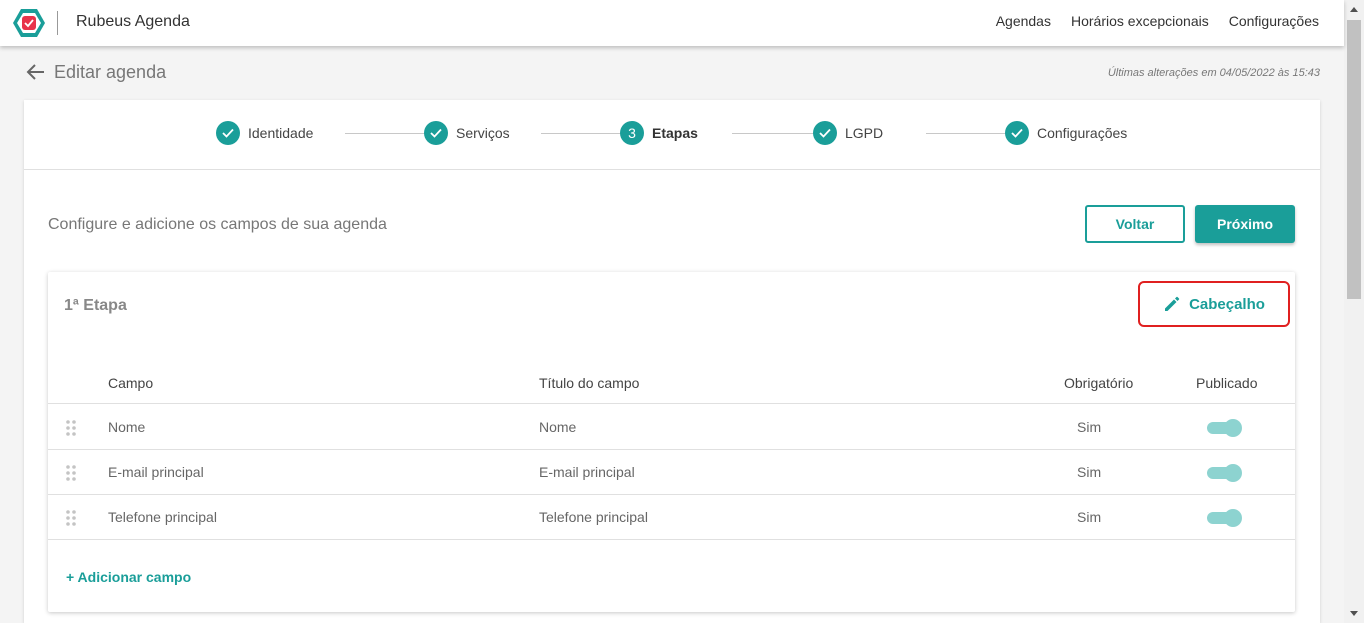  I want to click on scroll-up-arrow-icon, so click(1354, 10).